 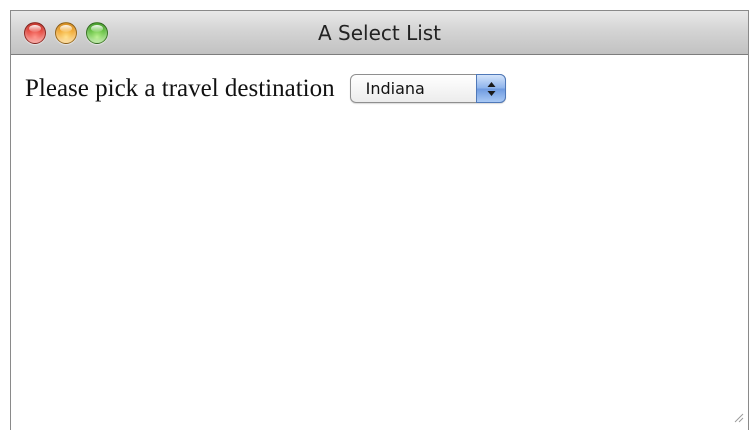 What do you see at coordinates (395, 88) in the screenshot?
I see `destination-selected-value: Indiana` at bounding box center [395, 88].